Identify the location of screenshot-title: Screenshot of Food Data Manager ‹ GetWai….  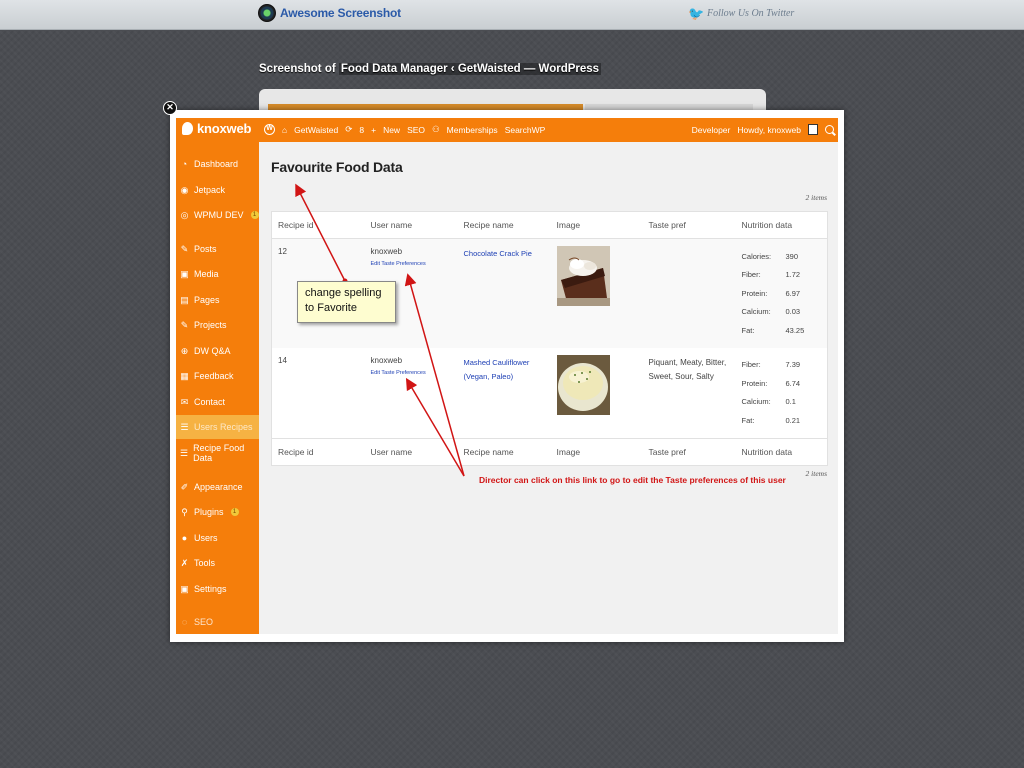
(430, 69).